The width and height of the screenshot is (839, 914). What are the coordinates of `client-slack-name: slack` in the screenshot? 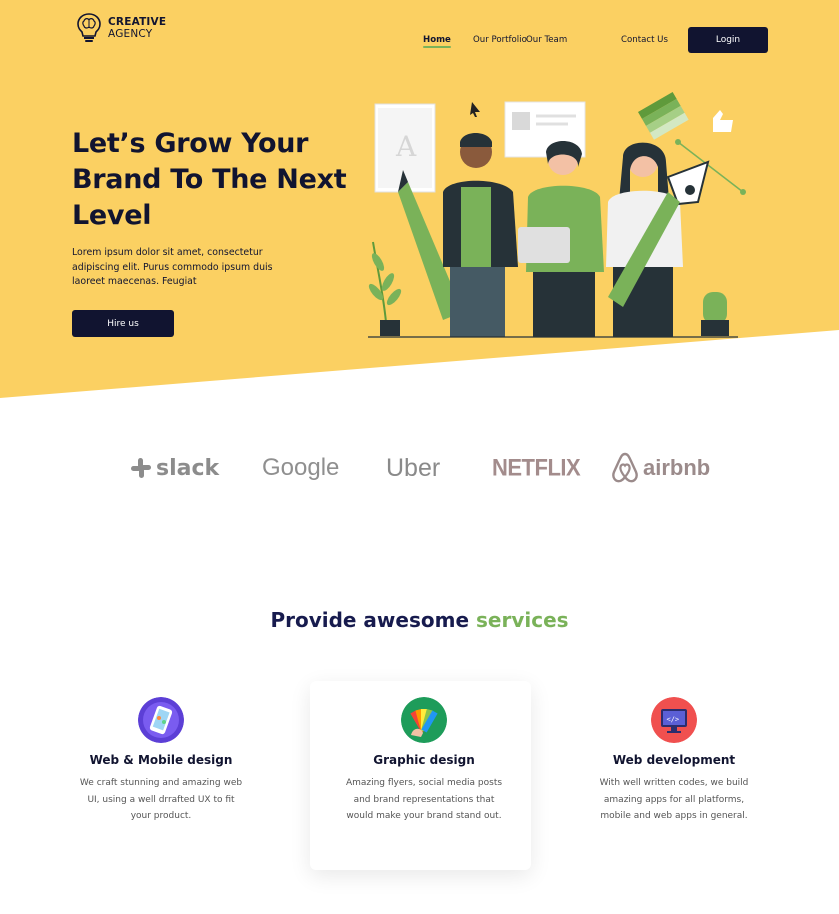 It's located at (188, 468).